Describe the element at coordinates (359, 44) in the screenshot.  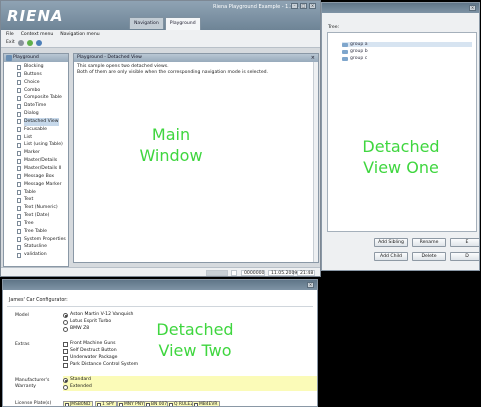
I see `tree-item-label: group a` at that location.